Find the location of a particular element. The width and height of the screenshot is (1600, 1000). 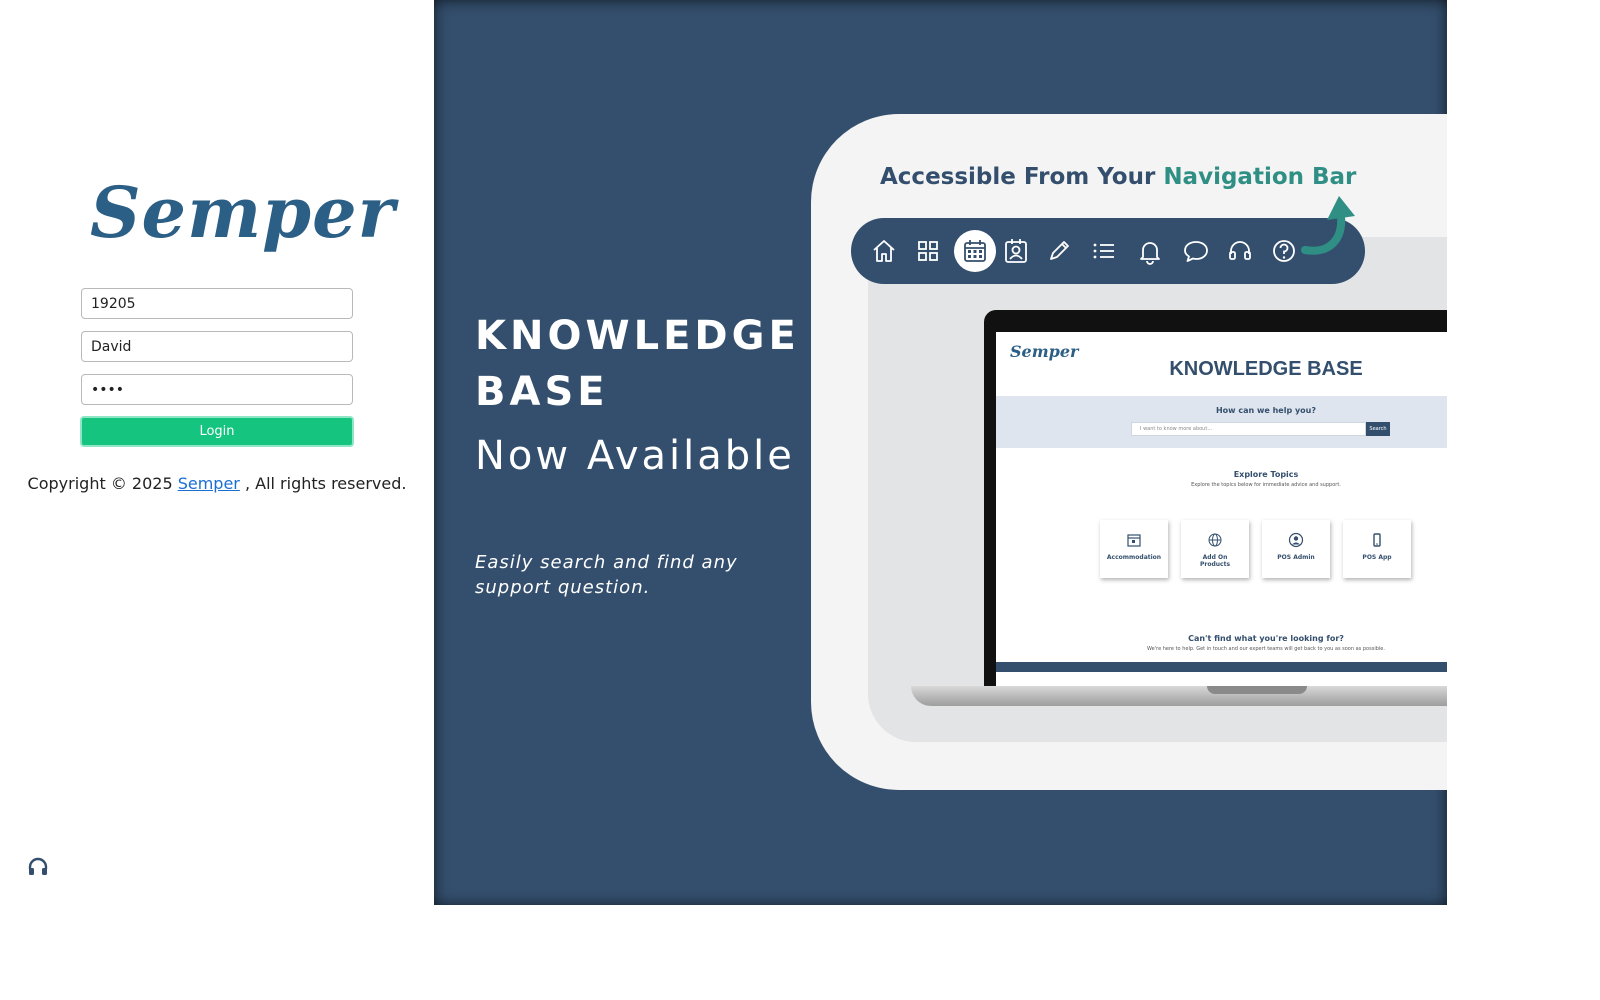

nav-caption-highlight: Navigation Bar is located at coordinates (1260, 177).